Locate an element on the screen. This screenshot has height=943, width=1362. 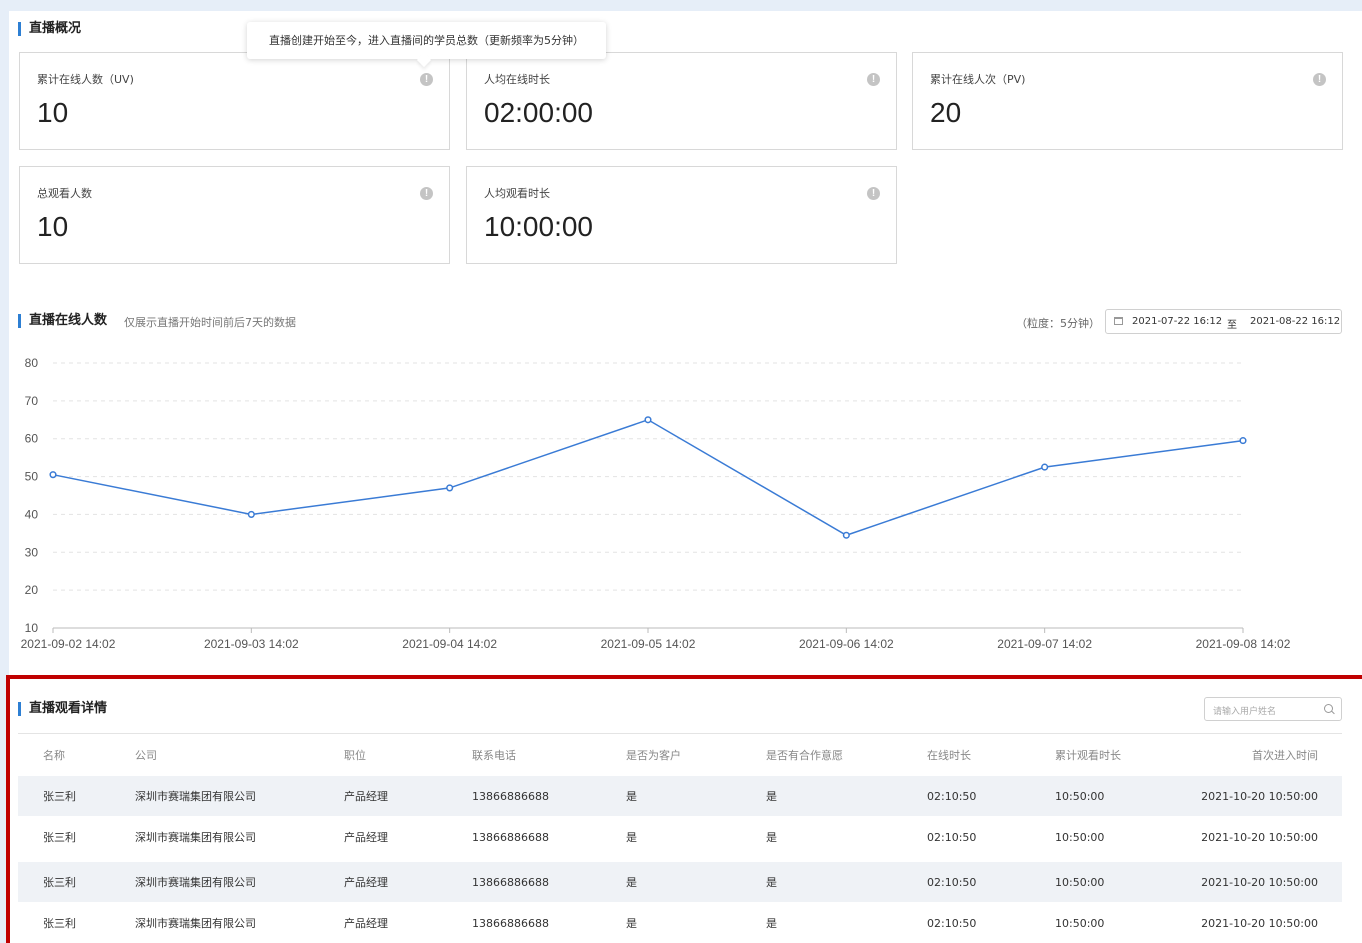
y-tick-label: 60 is located at coordinates (32, 439).